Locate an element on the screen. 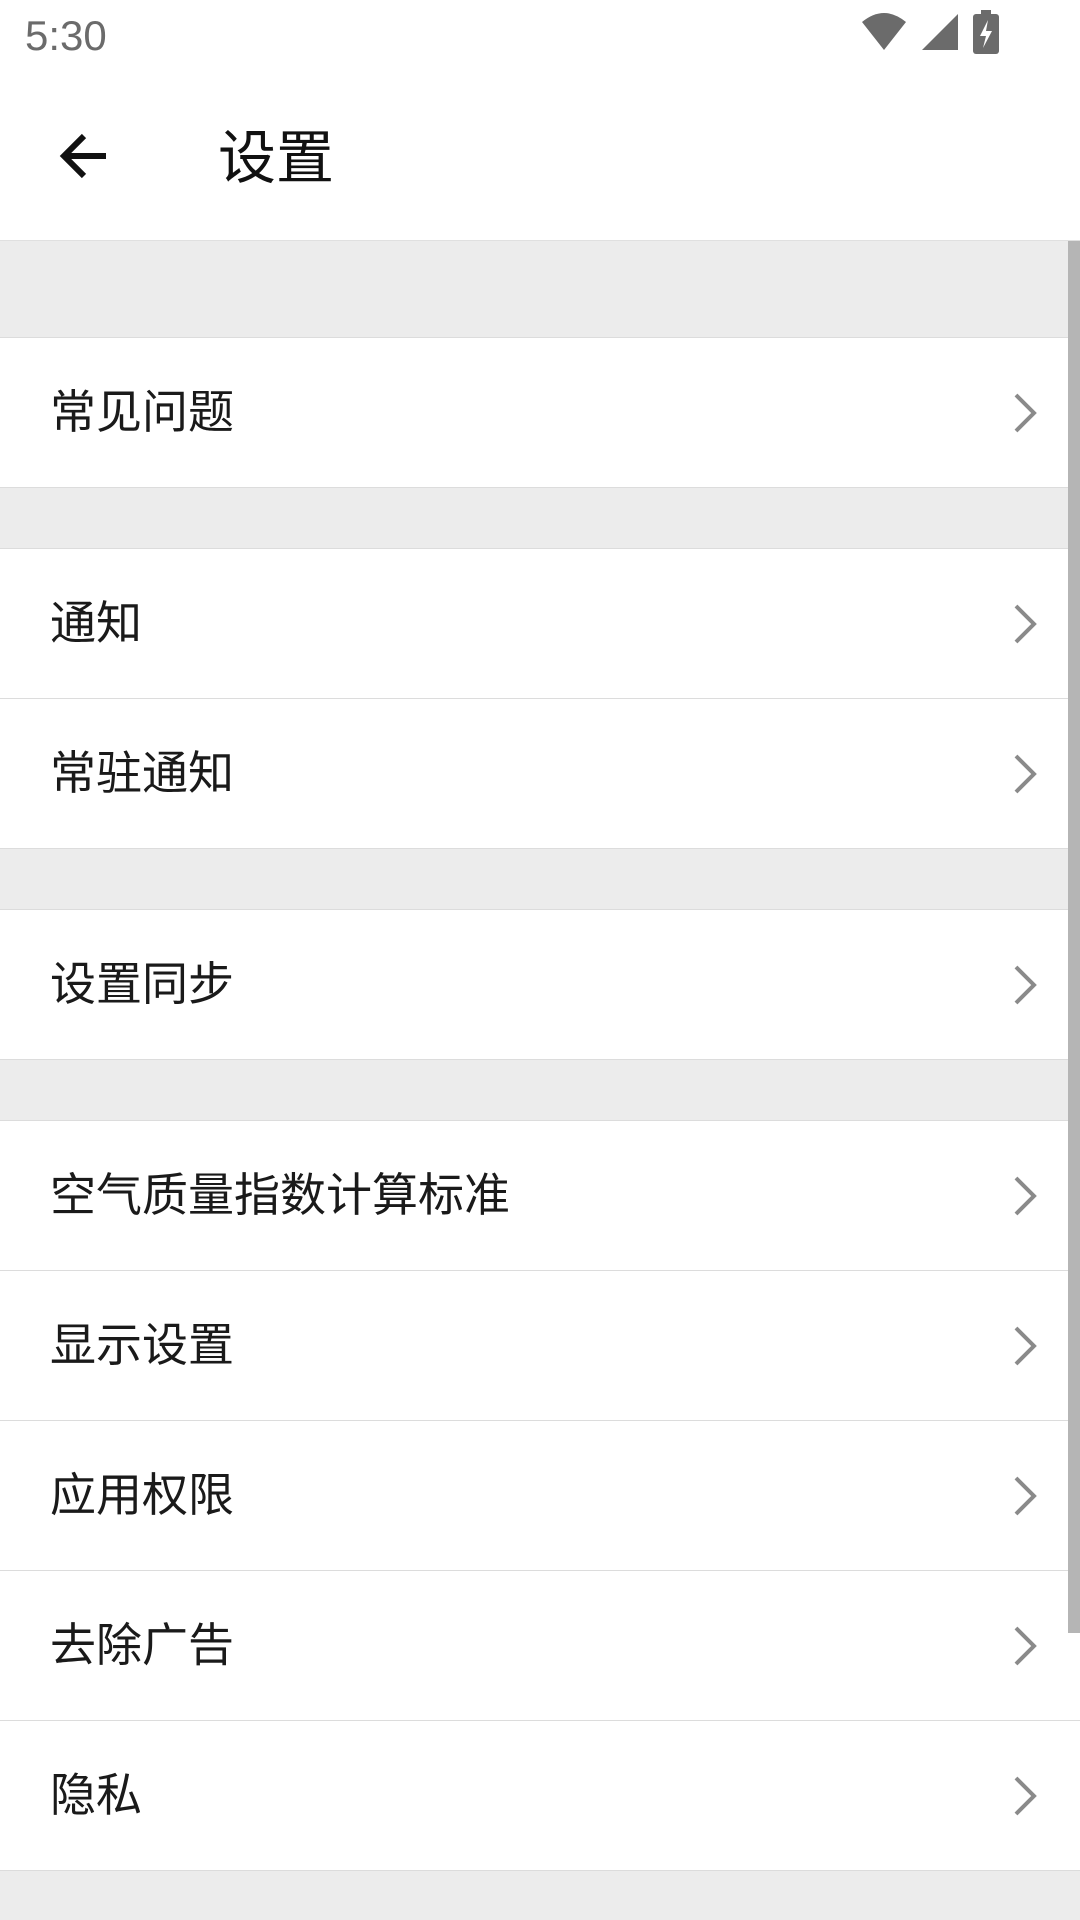 The height and width of the screenshot is (1920, 1080). toolbar: 设置 is located at coordinates (540, 157).